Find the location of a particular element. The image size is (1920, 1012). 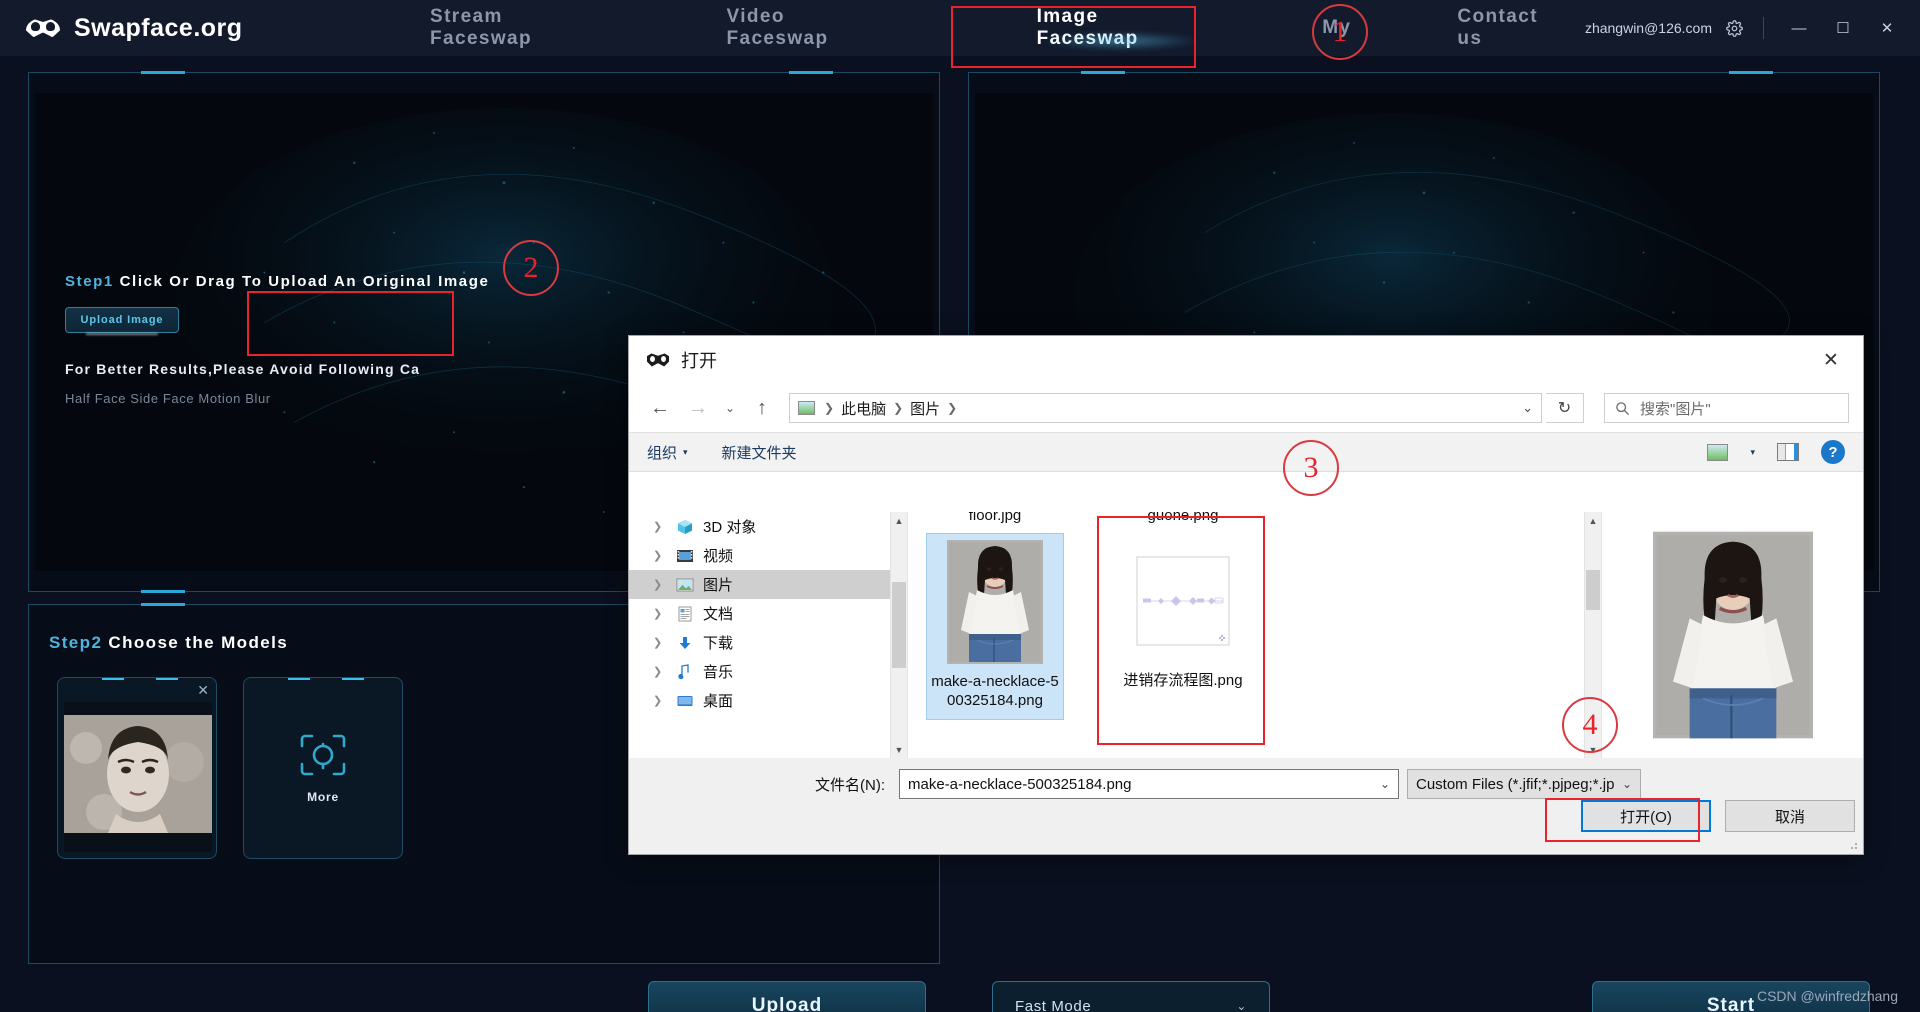

tree-item-label: 视频 is located at coordinates (718, 556).